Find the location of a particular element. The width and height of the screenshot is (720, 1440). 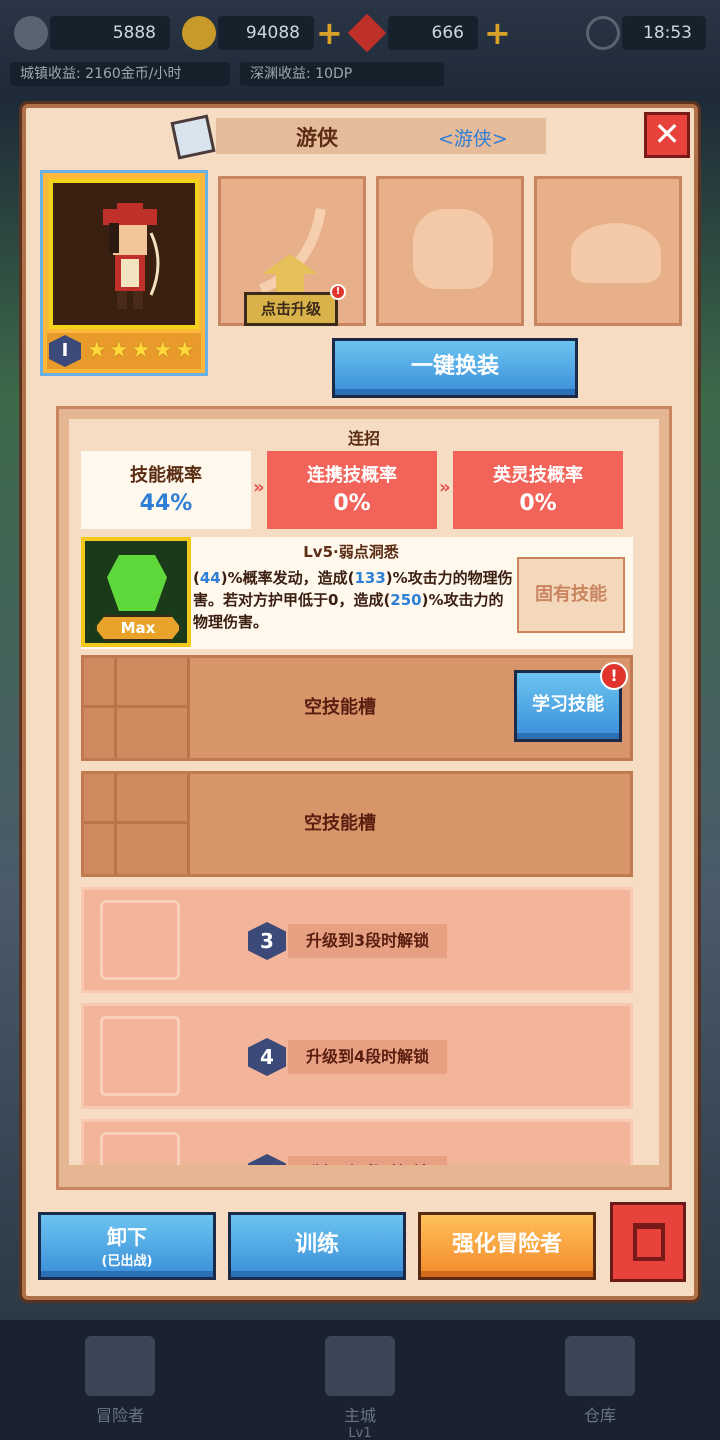

bottom-nav: 冒险者 主城 Lv1 仓库 is located at coordinates (360, 1380).